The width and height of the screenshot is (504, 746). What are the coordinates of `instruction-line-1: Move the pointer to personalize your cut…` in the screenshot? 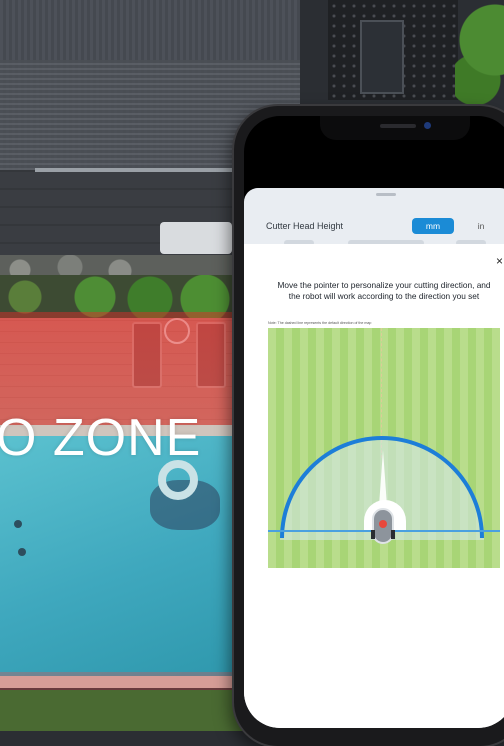 It's located at (384, 285).